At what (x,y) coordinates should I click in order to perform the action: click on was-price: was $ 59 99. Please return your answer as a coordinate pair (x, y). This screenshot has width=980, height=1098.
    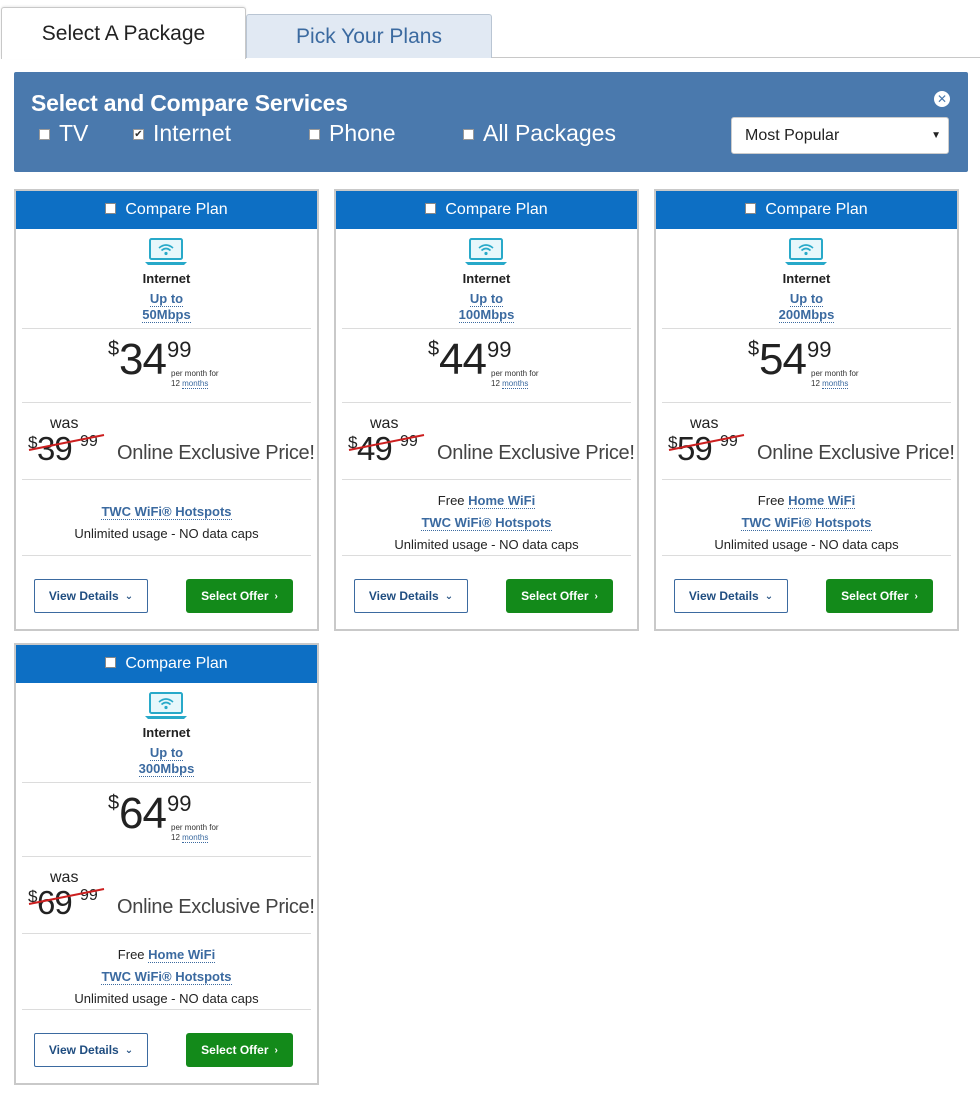
    Looking at the image, I should click on (718, 443).